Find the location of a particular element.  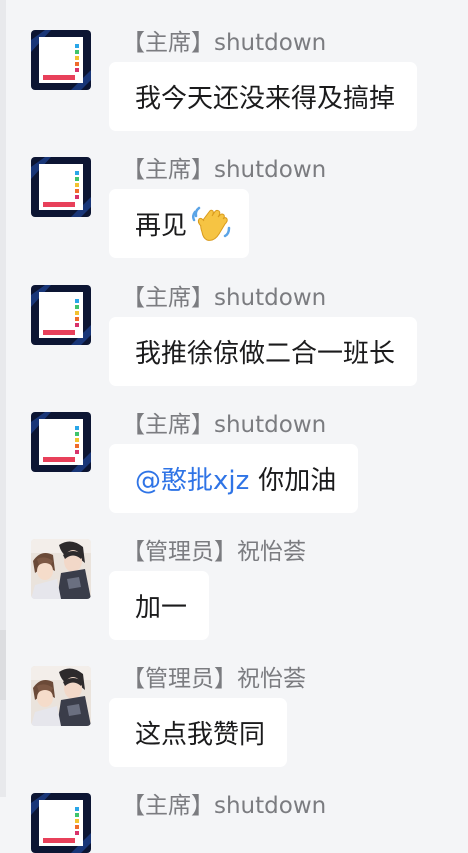

waving-hand-icon is located at coordinates (211, 223).